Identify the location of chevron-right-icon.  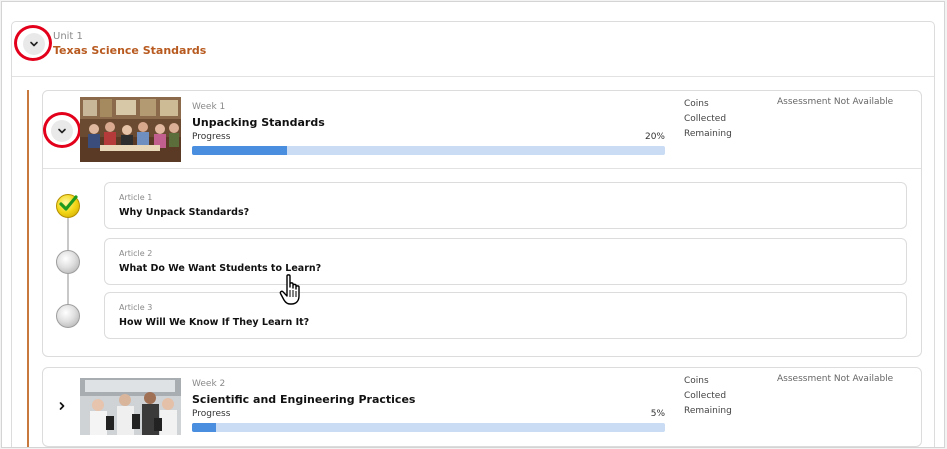
(62, 406).